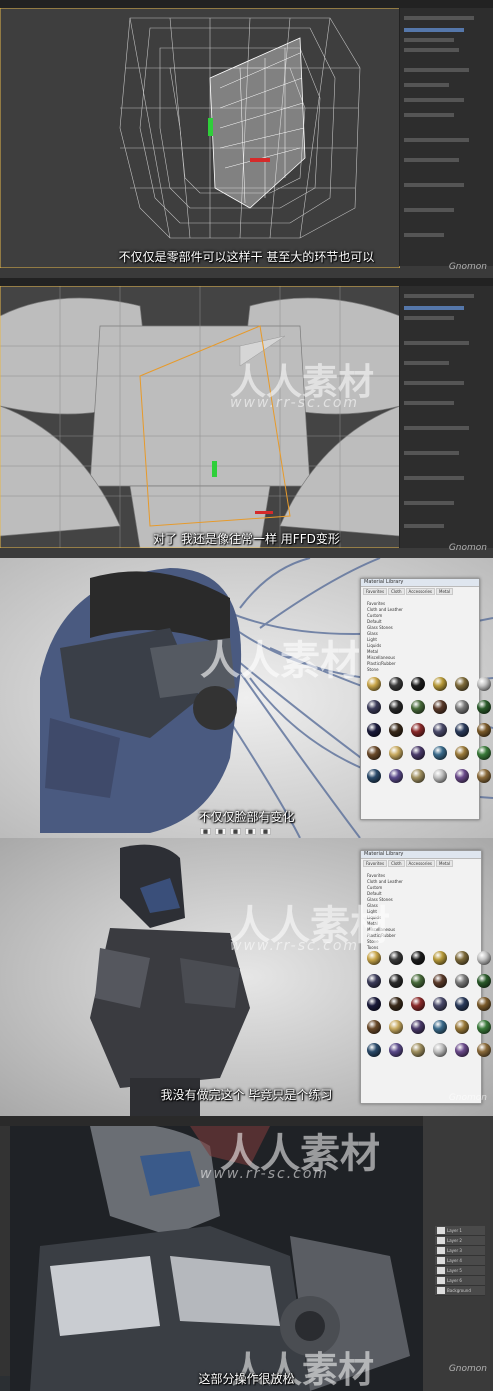 The width and height of the screenshot is (493, 1391). Describe the element at coordinates (5, 1251) in the screenshot. I see `ps-toolbox` at that location.